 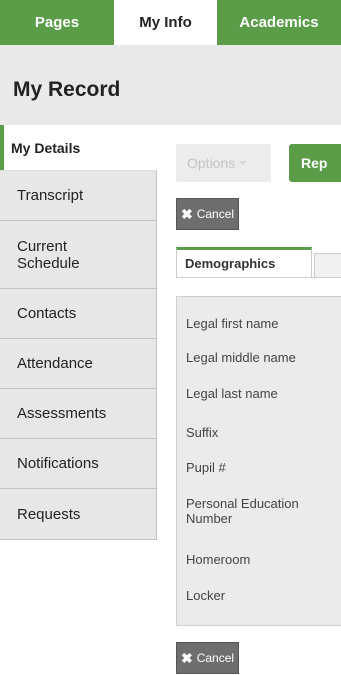 I want to click on tab-divider, so click(x=258, y=277).